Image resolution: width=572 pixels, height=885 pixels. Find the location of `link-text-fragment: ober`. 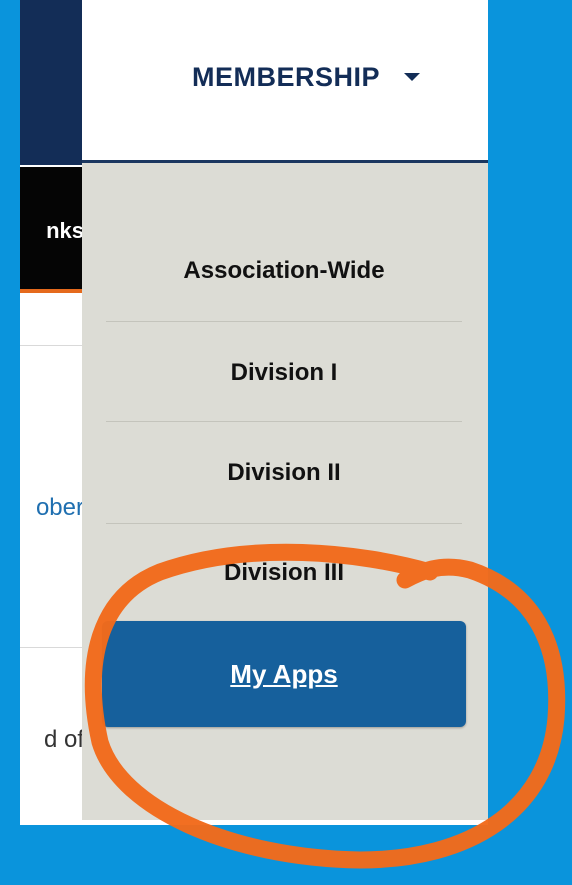

link-text-fragment: ober is located at coordinates (52, 508).